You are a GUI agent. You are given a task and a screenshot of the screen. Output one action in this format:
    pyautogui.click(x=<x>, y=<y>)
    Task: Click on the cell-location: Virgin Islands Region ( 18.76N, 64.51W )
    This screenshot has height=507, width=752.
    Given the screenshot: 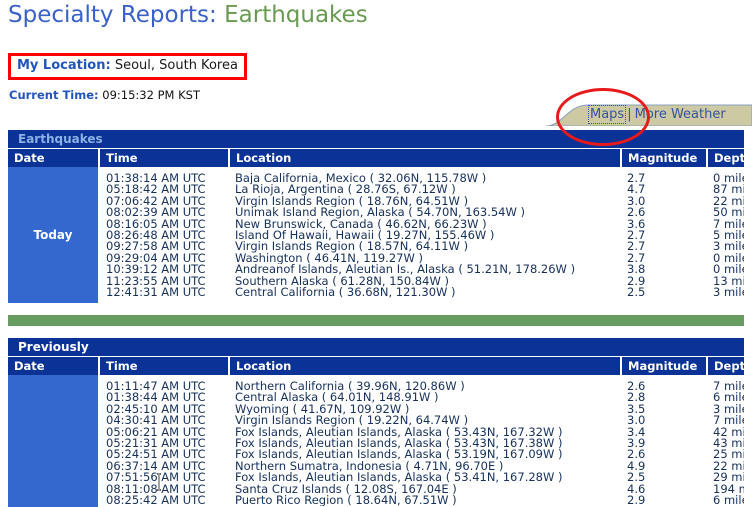 What is the action you would take?
    pyautogui.click(x=352, y=201)
    